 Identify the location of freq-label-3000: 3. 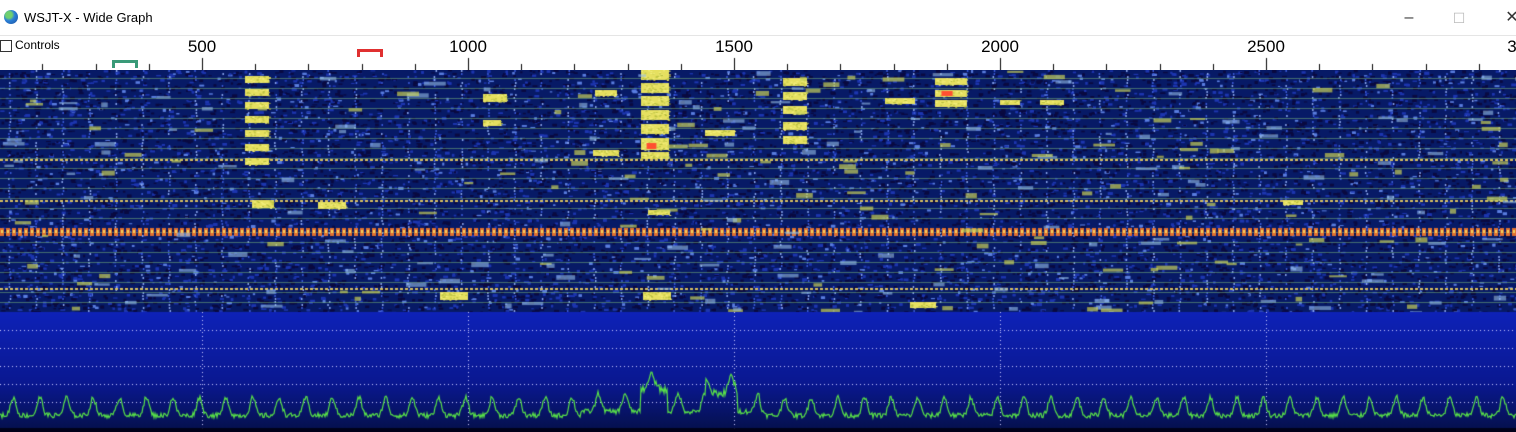
(1511, 46).